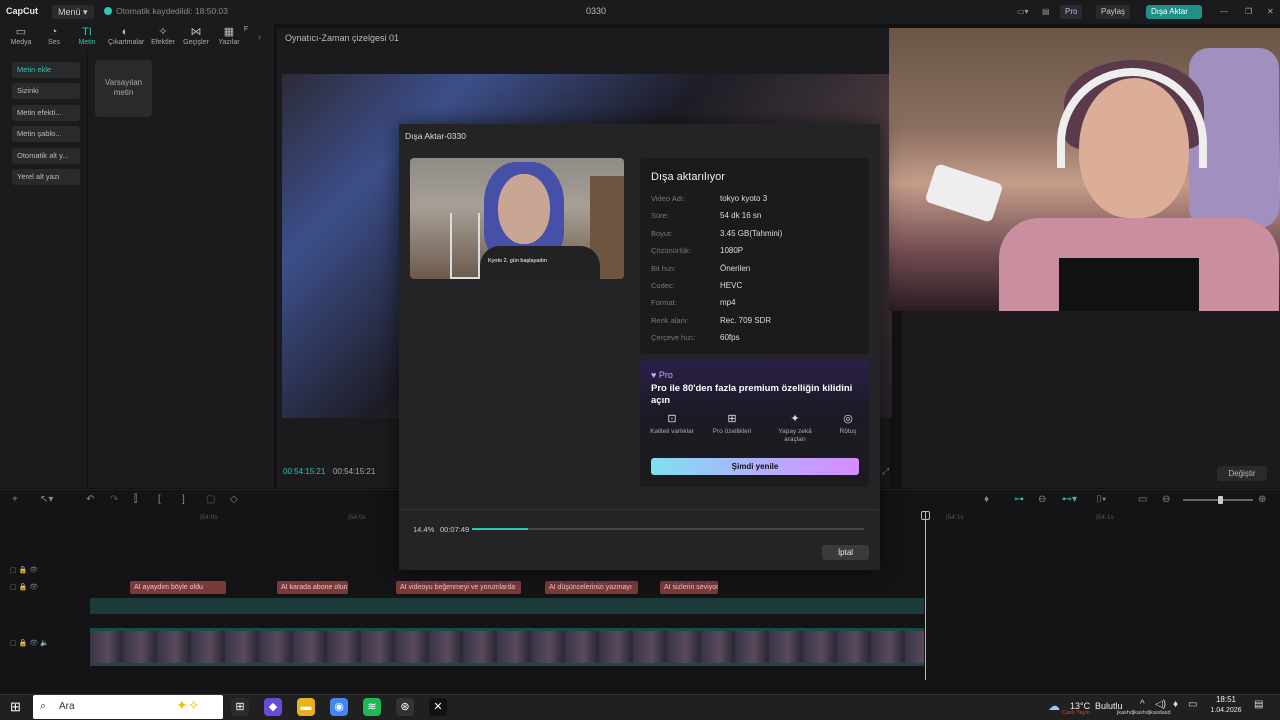 This screenshot has height=720, width=1280. I want to click on zoom-slider-handle, so click(1220, 500).